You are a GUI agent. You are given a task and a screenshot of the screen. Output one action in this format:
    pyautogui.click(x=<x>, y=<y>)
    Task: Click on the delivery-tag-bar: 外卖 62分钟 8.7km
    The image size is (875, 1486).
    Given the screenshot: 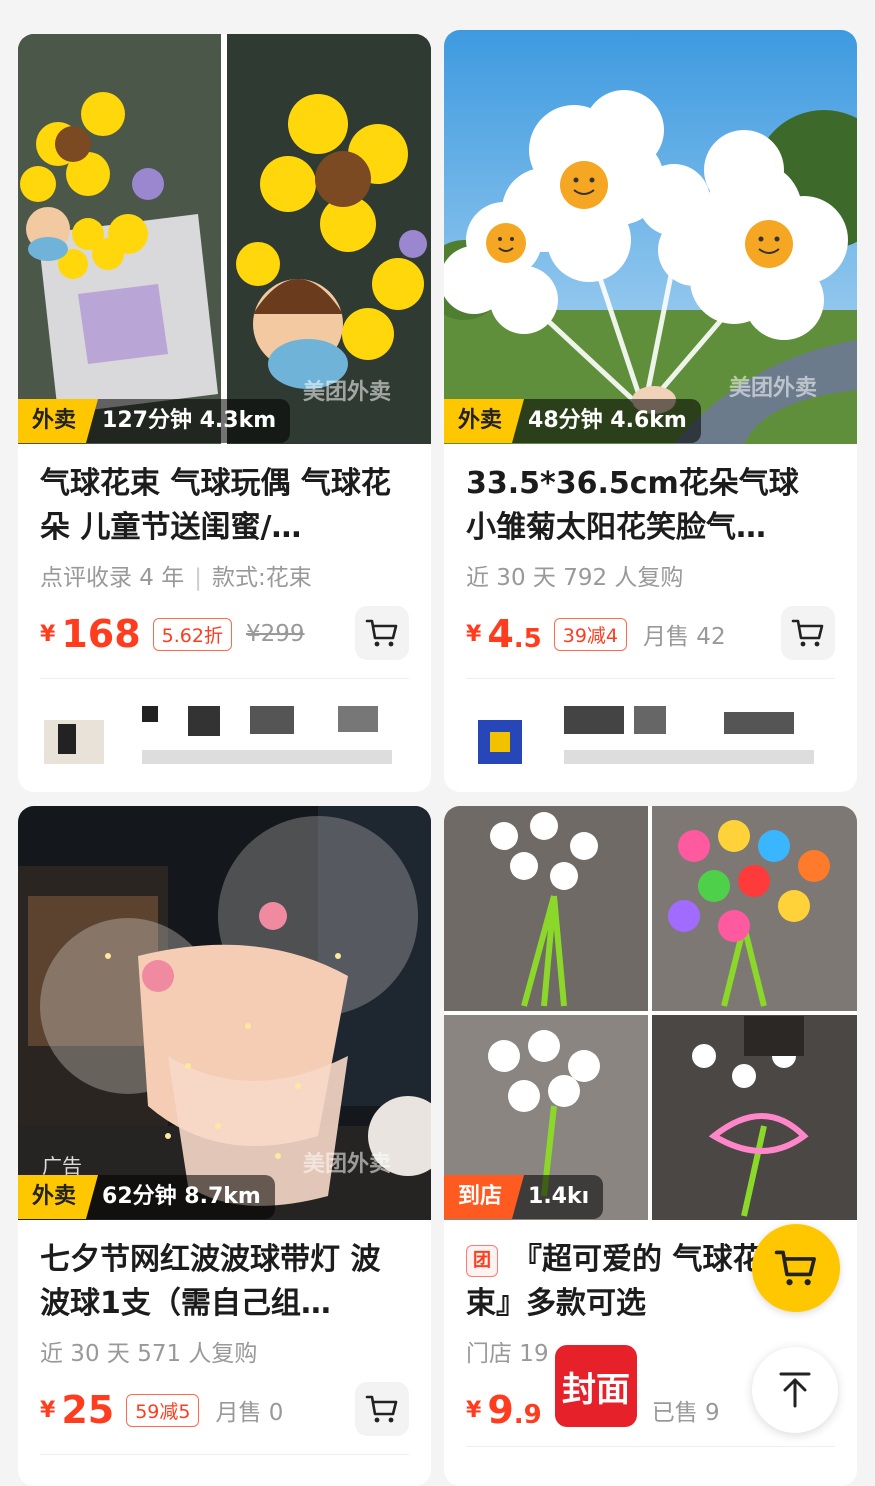 What is the action you would take?
    pyautogui.click(x=146, y=1197)
    